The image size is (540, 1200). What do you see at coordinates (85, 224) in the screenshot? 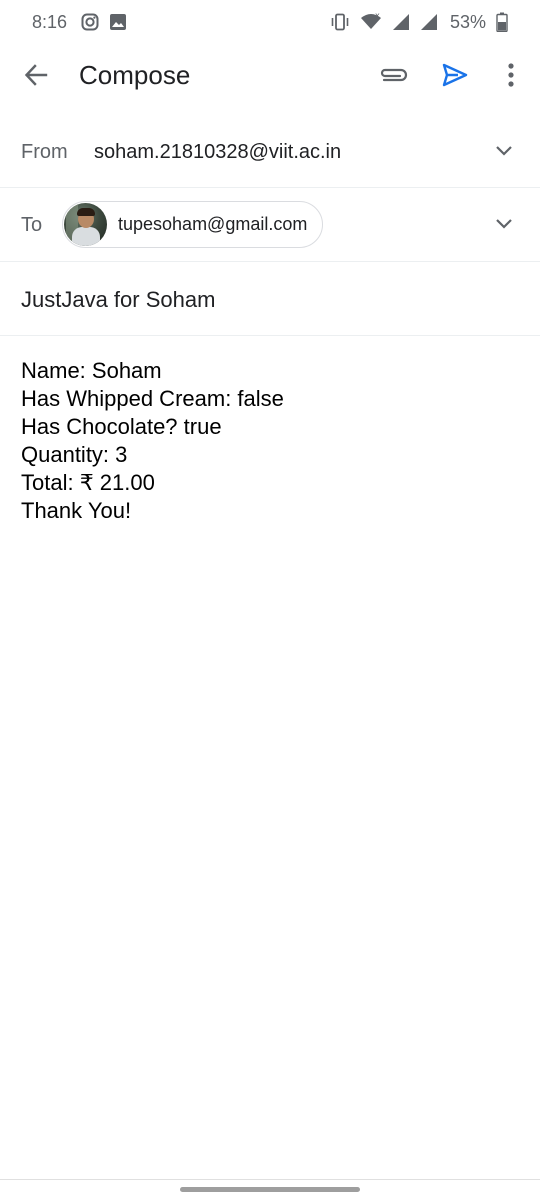
I see `avatar` at bounding box center [85, 224].